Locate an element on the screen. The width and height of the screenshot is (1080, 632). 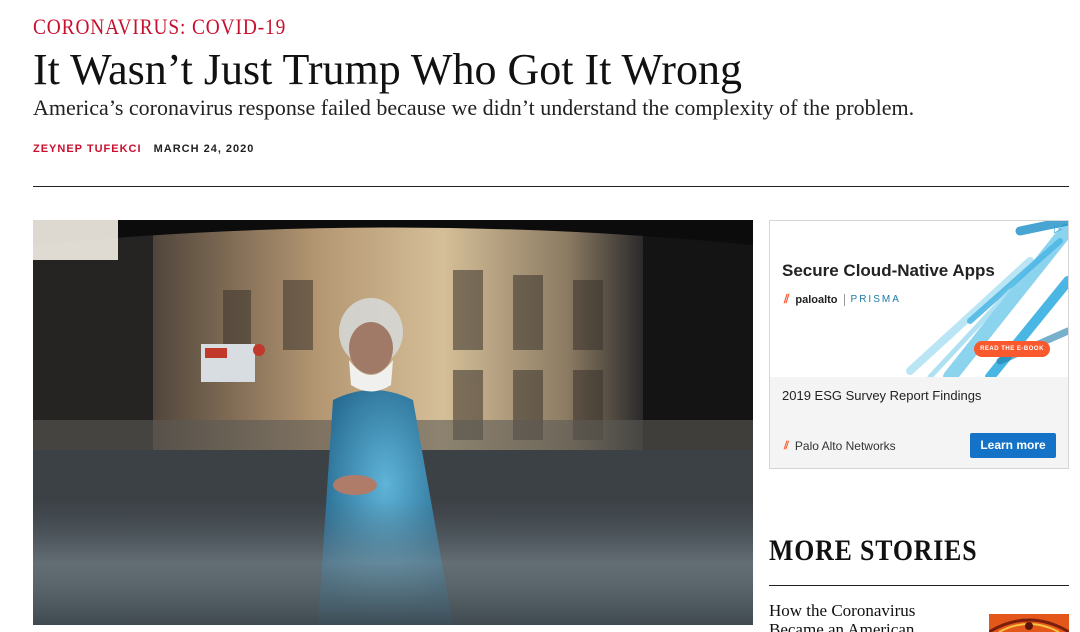
more-stories-heading: MORE STORIES is located at coordinates (873, 550).